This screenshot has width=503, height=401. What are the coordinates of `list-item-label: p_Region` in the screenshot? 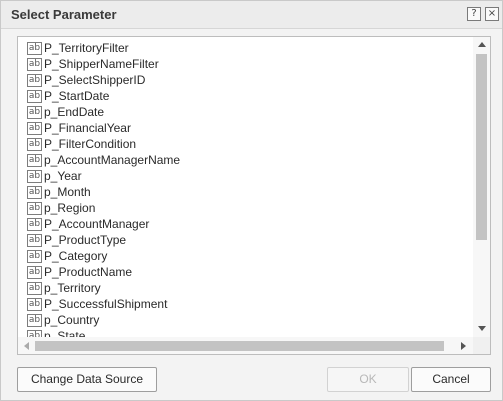 It's located at (70, 208).